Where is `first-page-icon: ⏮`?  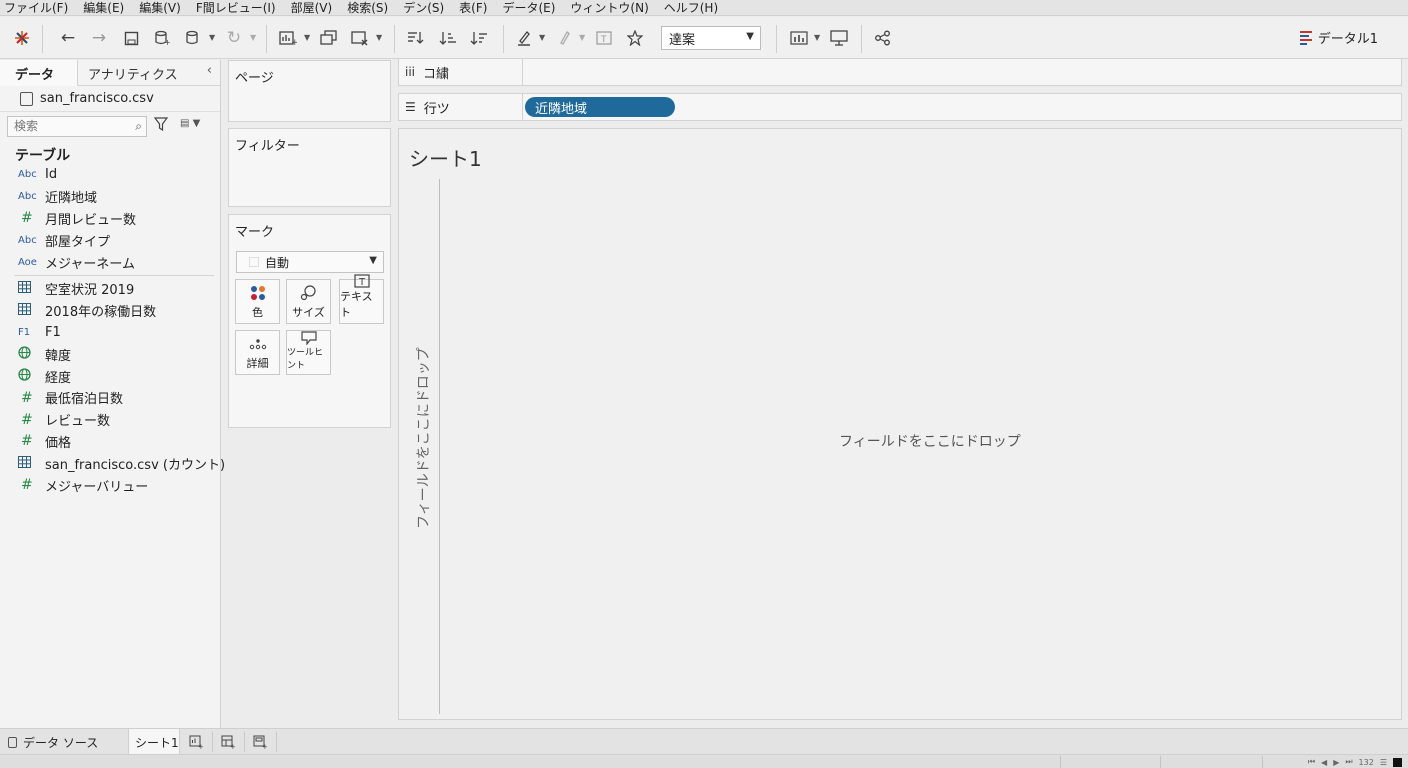
first-page-icon: ⏮ is located at coordinates (1311, 762).